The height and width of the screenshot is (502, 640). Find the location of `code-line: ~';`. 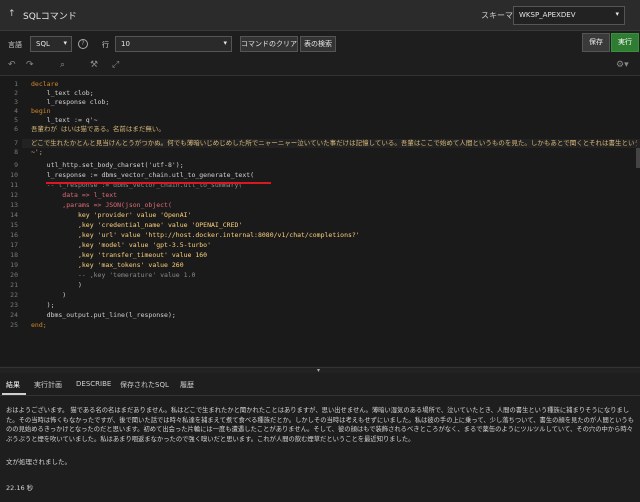

code-line: ~'; is located at coordinates (37, 152).